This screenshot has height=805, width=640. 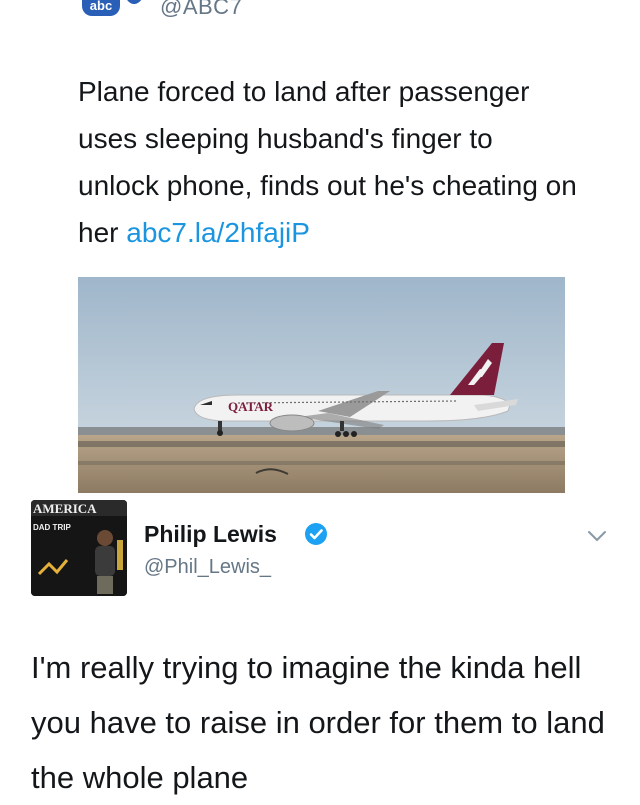 I want to click on airline-livery-text: QATAR, so click(x=251, y=406).